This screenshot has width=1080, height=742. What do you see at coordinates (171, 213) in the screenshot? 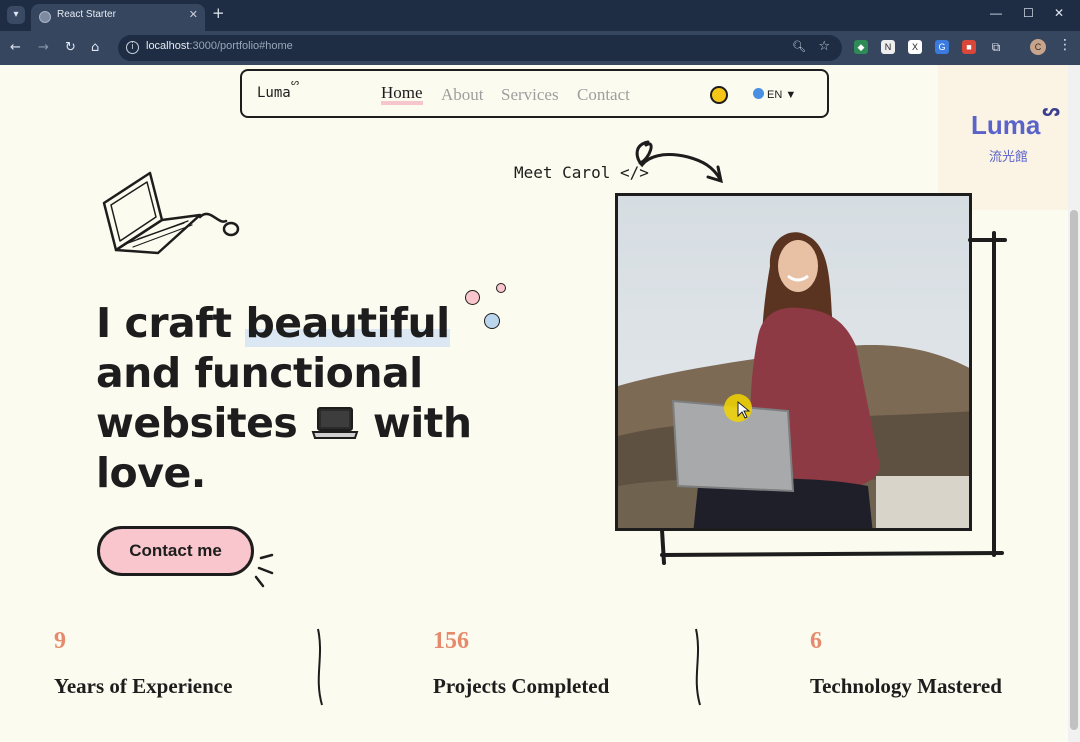
I see `laptop-sketch-icon` at bounding box center [171, 213].